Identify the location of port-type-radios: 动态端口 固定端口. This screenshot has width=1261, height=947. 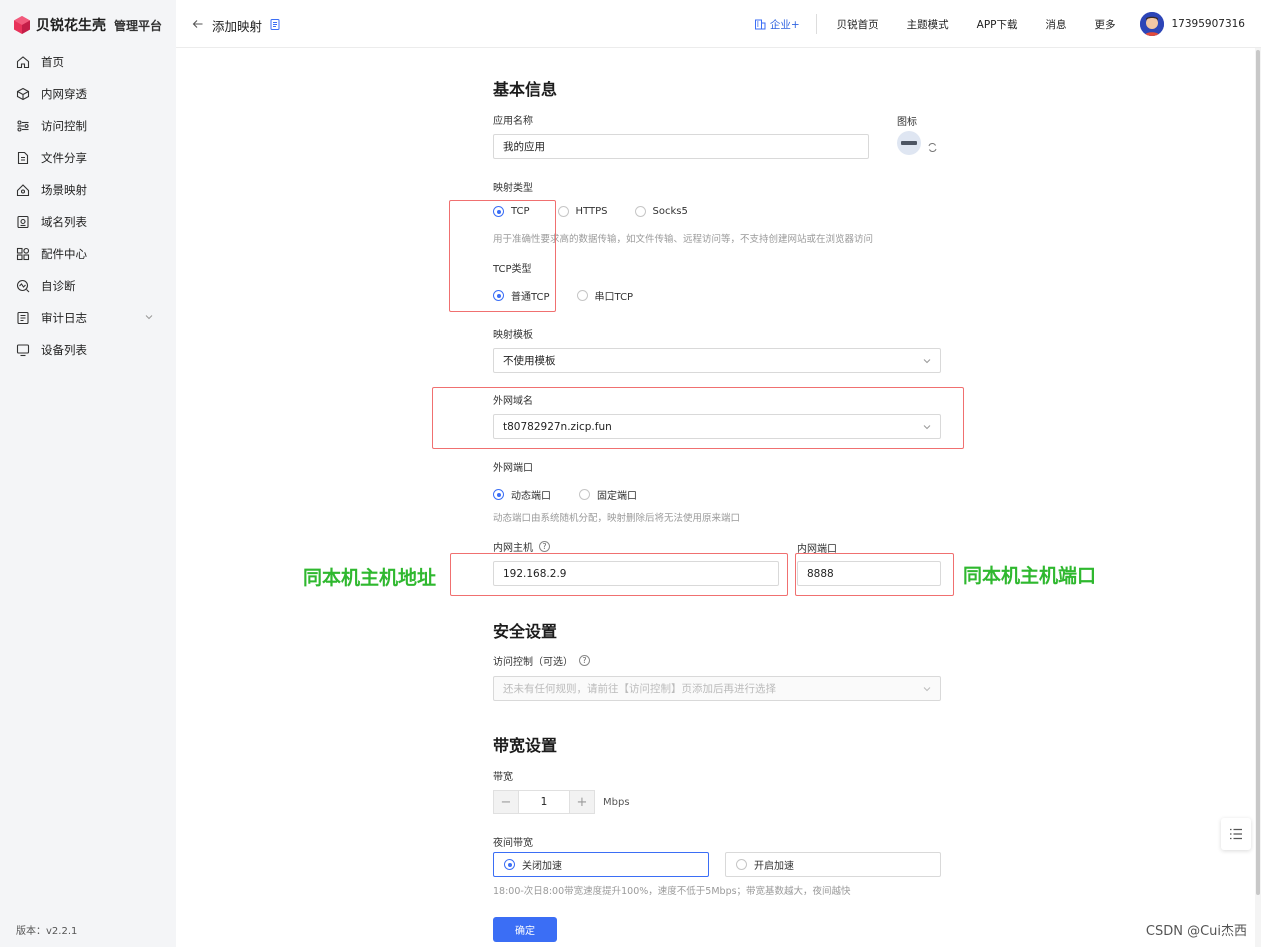
(565, 494).